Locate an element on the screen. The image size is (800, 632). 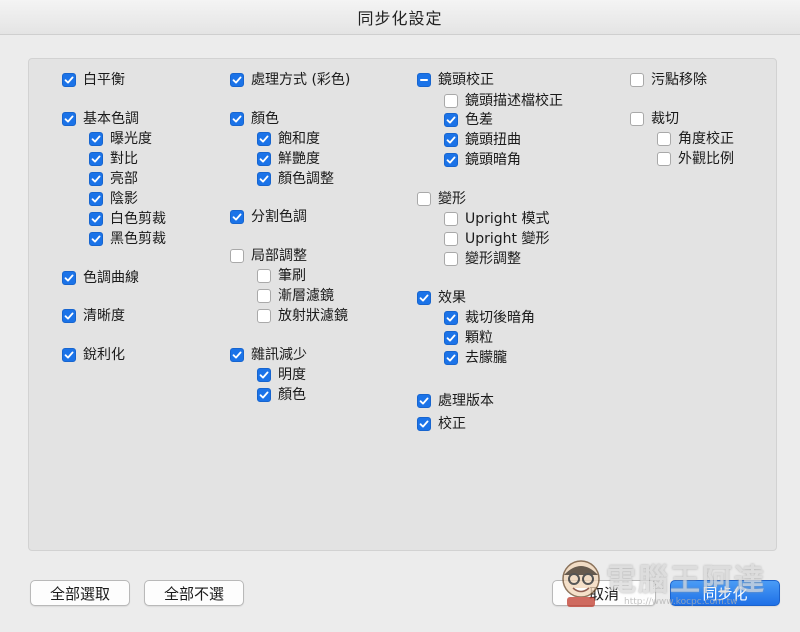
sync-button: 同步化 is located at coordinates (725, 593).